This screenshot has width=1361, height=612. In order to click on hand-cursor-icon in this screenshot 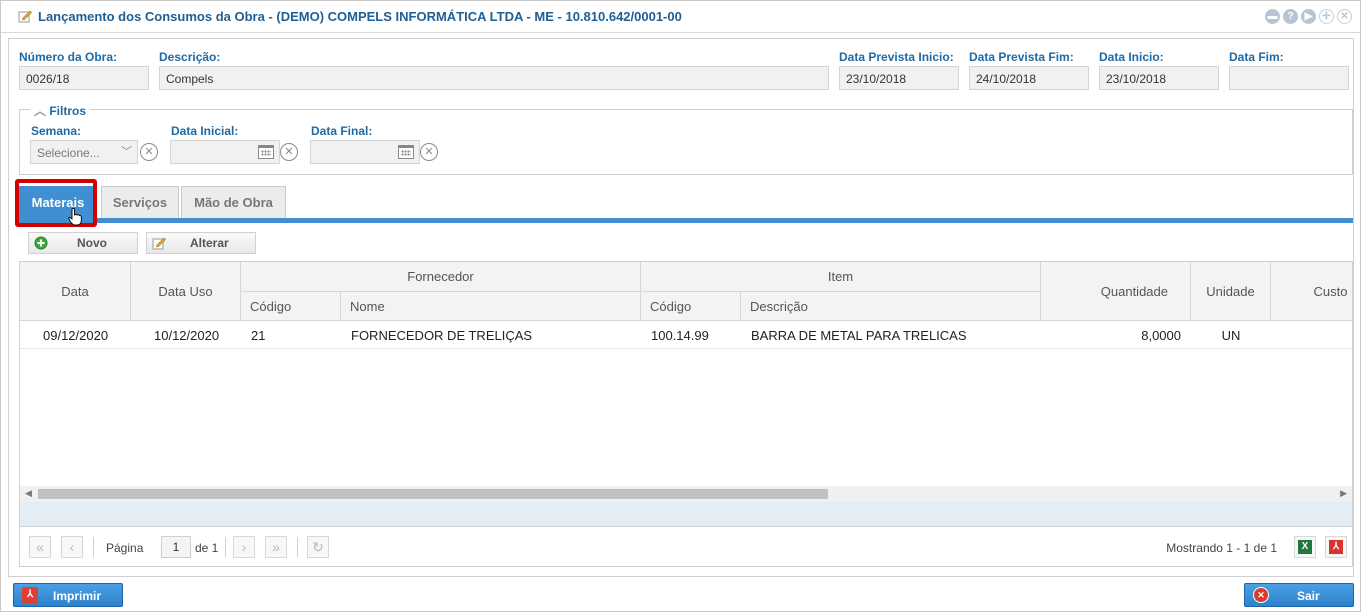, I will do `click(75, 217)`.